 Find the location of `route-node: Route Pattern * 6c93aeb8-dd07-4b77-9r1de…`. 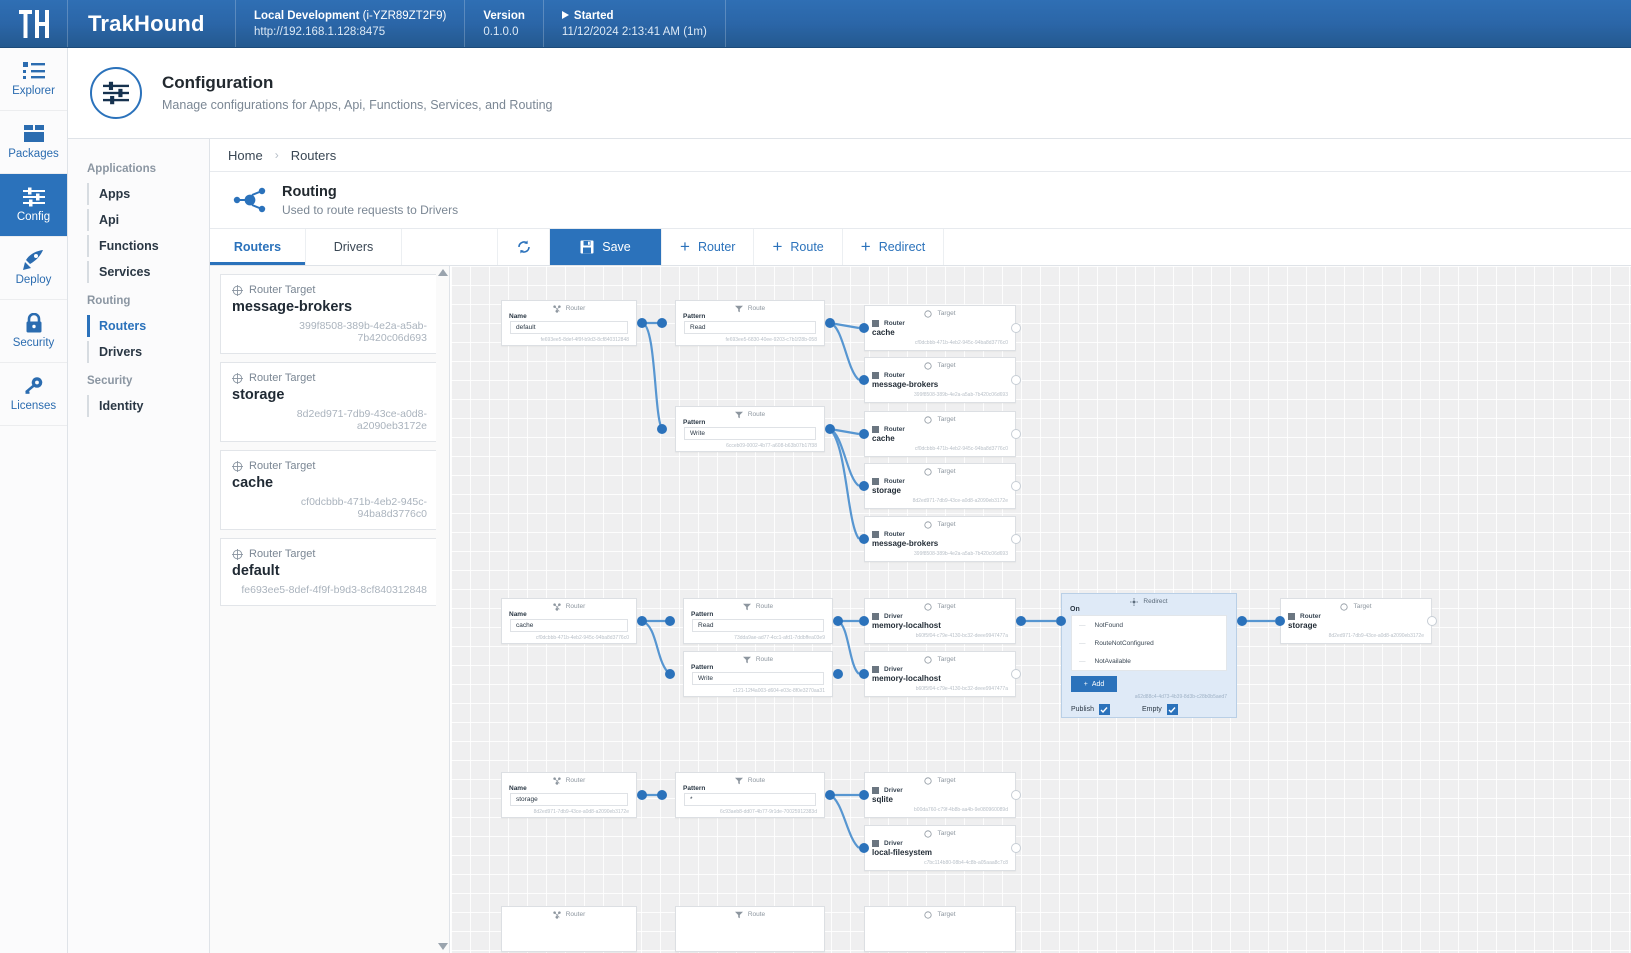

route-node: Route Pattern * 6c93aeb8-dd07-4b77-9r1de… is located at coordinates (750, 795).